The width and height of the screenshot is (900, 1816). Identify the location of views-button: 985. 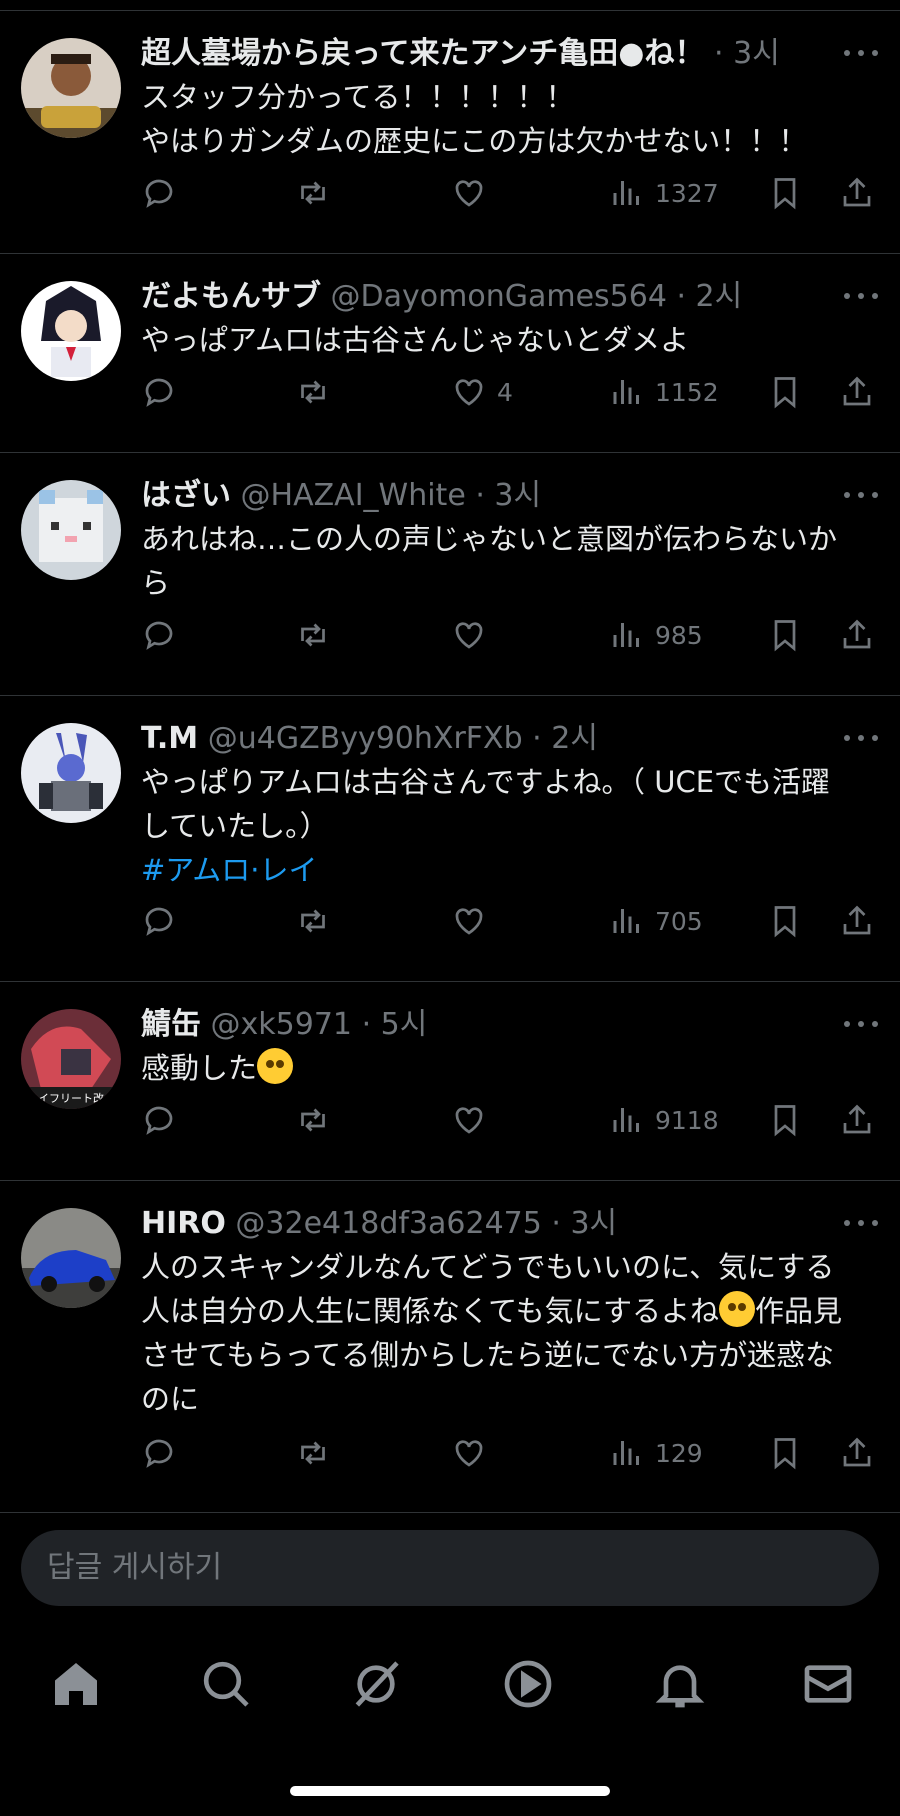
(656, 635).